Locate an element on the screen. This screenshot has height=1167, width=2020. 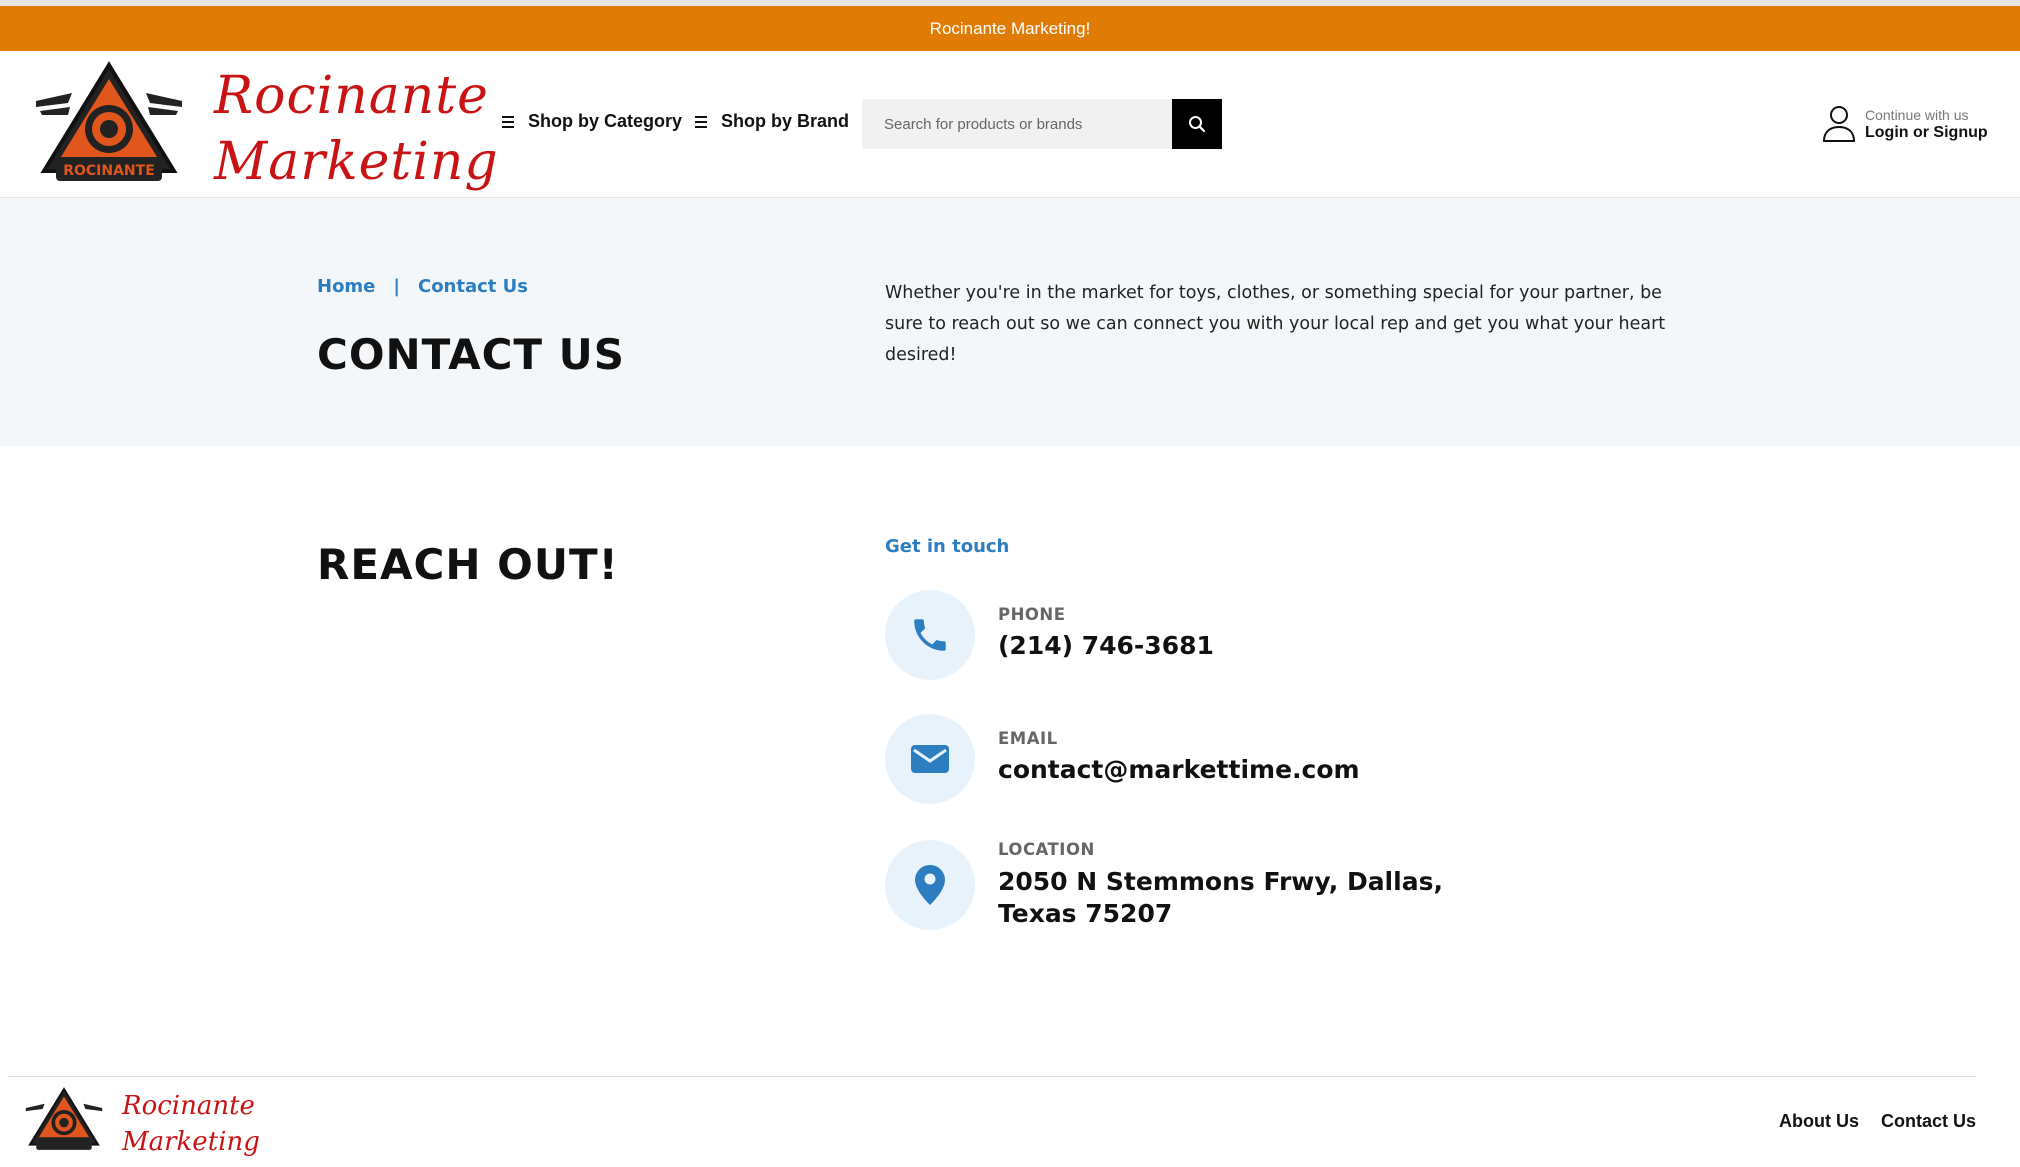
footer-logo-line-1: Rocinante is located at coordinates (188, 1106).